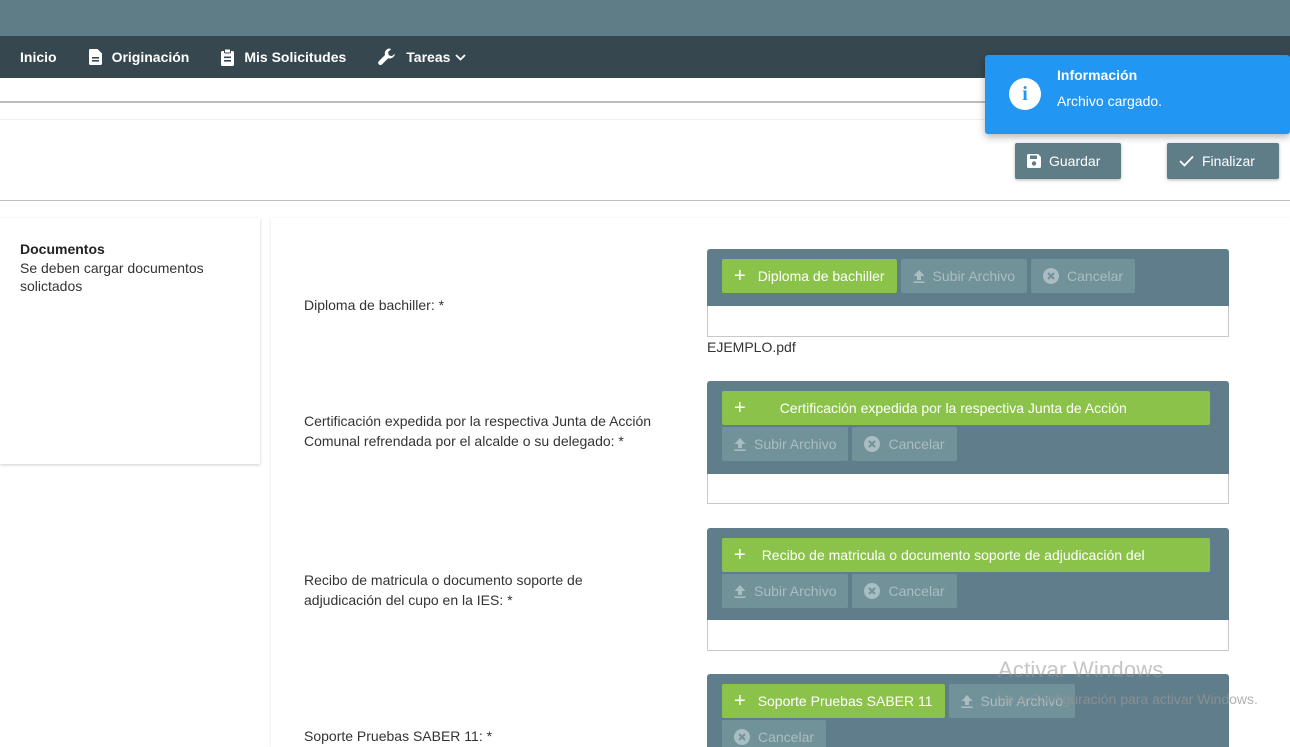 The width and height of the screenshot is (1290, 747). I want to click on windows-activation-title: Activar Windows, so click(1081, 669).